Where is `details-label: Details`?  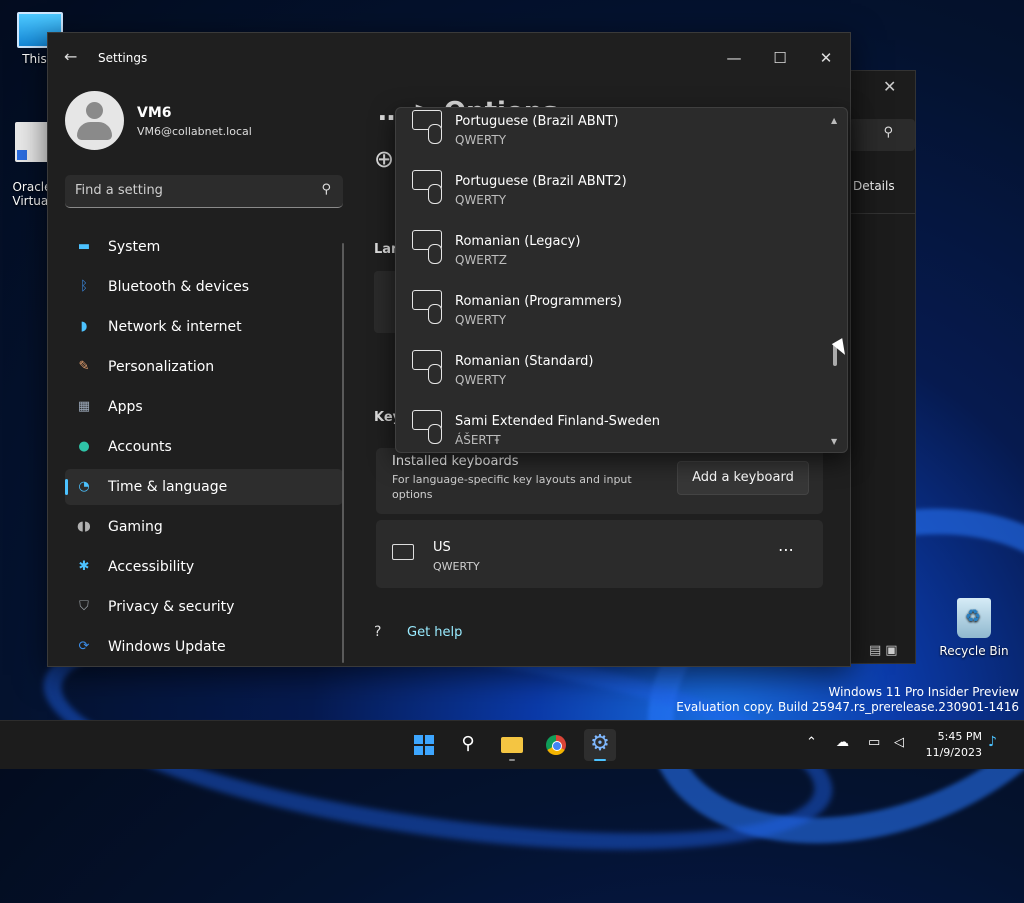 details-label: Details is located at coordinates (874, 186).